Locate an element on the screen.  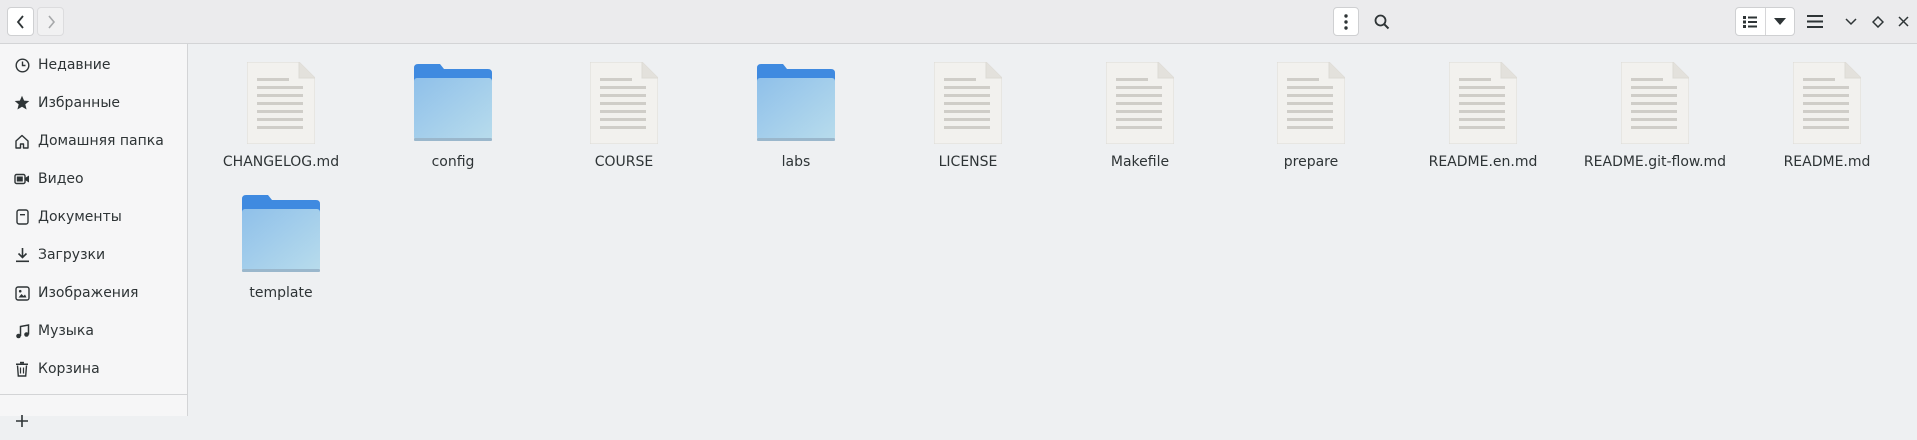
chevron-left-icon is located at coordinates (21, 21).